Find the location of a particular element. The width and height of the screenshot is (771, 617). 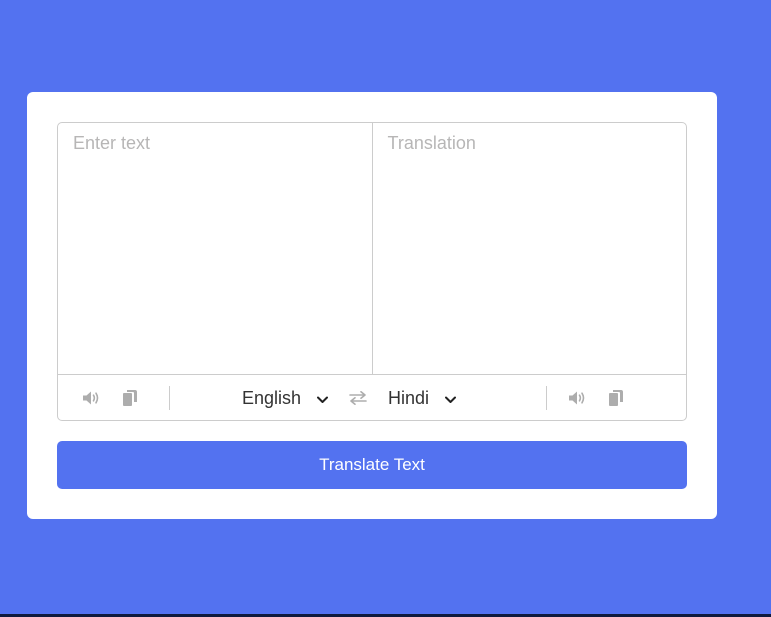

source-controls: English is located at coordinates (200, 398).